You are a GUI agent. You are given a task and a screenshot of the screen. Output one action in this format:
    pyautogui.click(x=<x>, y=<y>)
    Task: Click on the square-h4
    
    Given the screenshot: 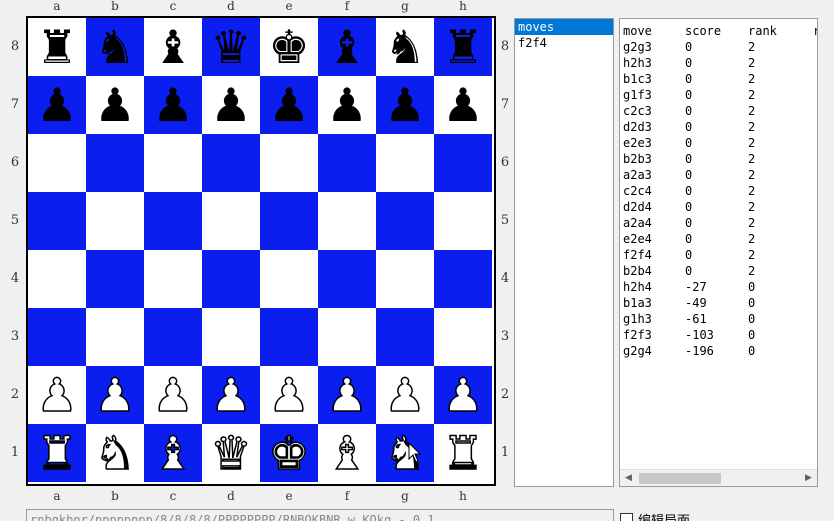 What is the action you would take?
    pyautogui.click(x=463, y=279)
    